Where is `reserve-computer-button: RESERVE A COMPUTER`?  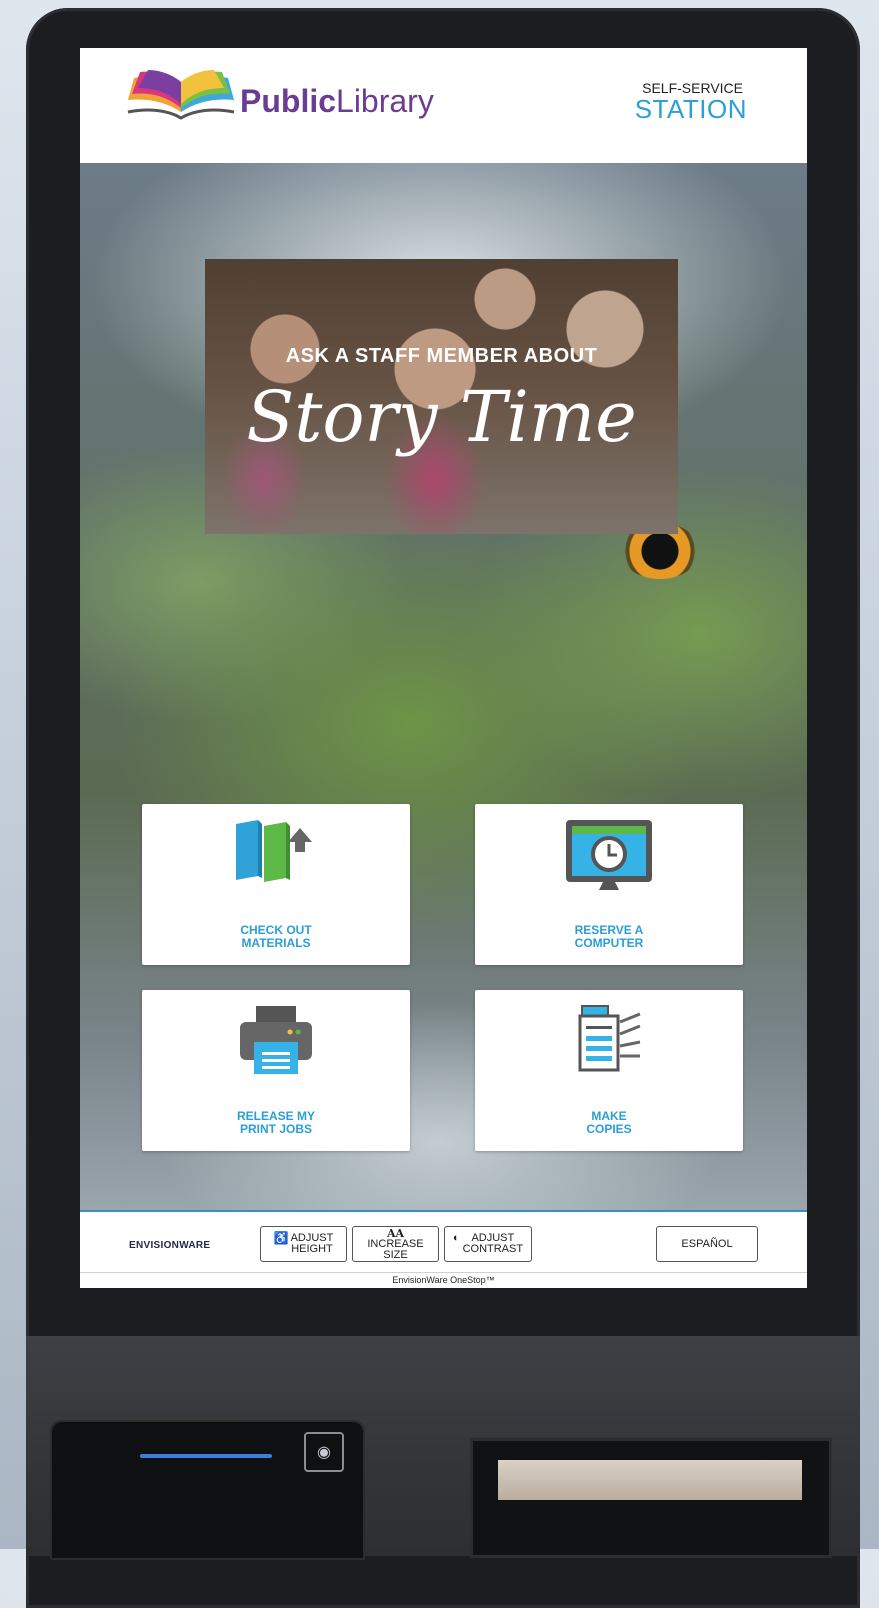 reserve-computer-button: RESERVE A COMPUTER is located at coordinates (609, 884).